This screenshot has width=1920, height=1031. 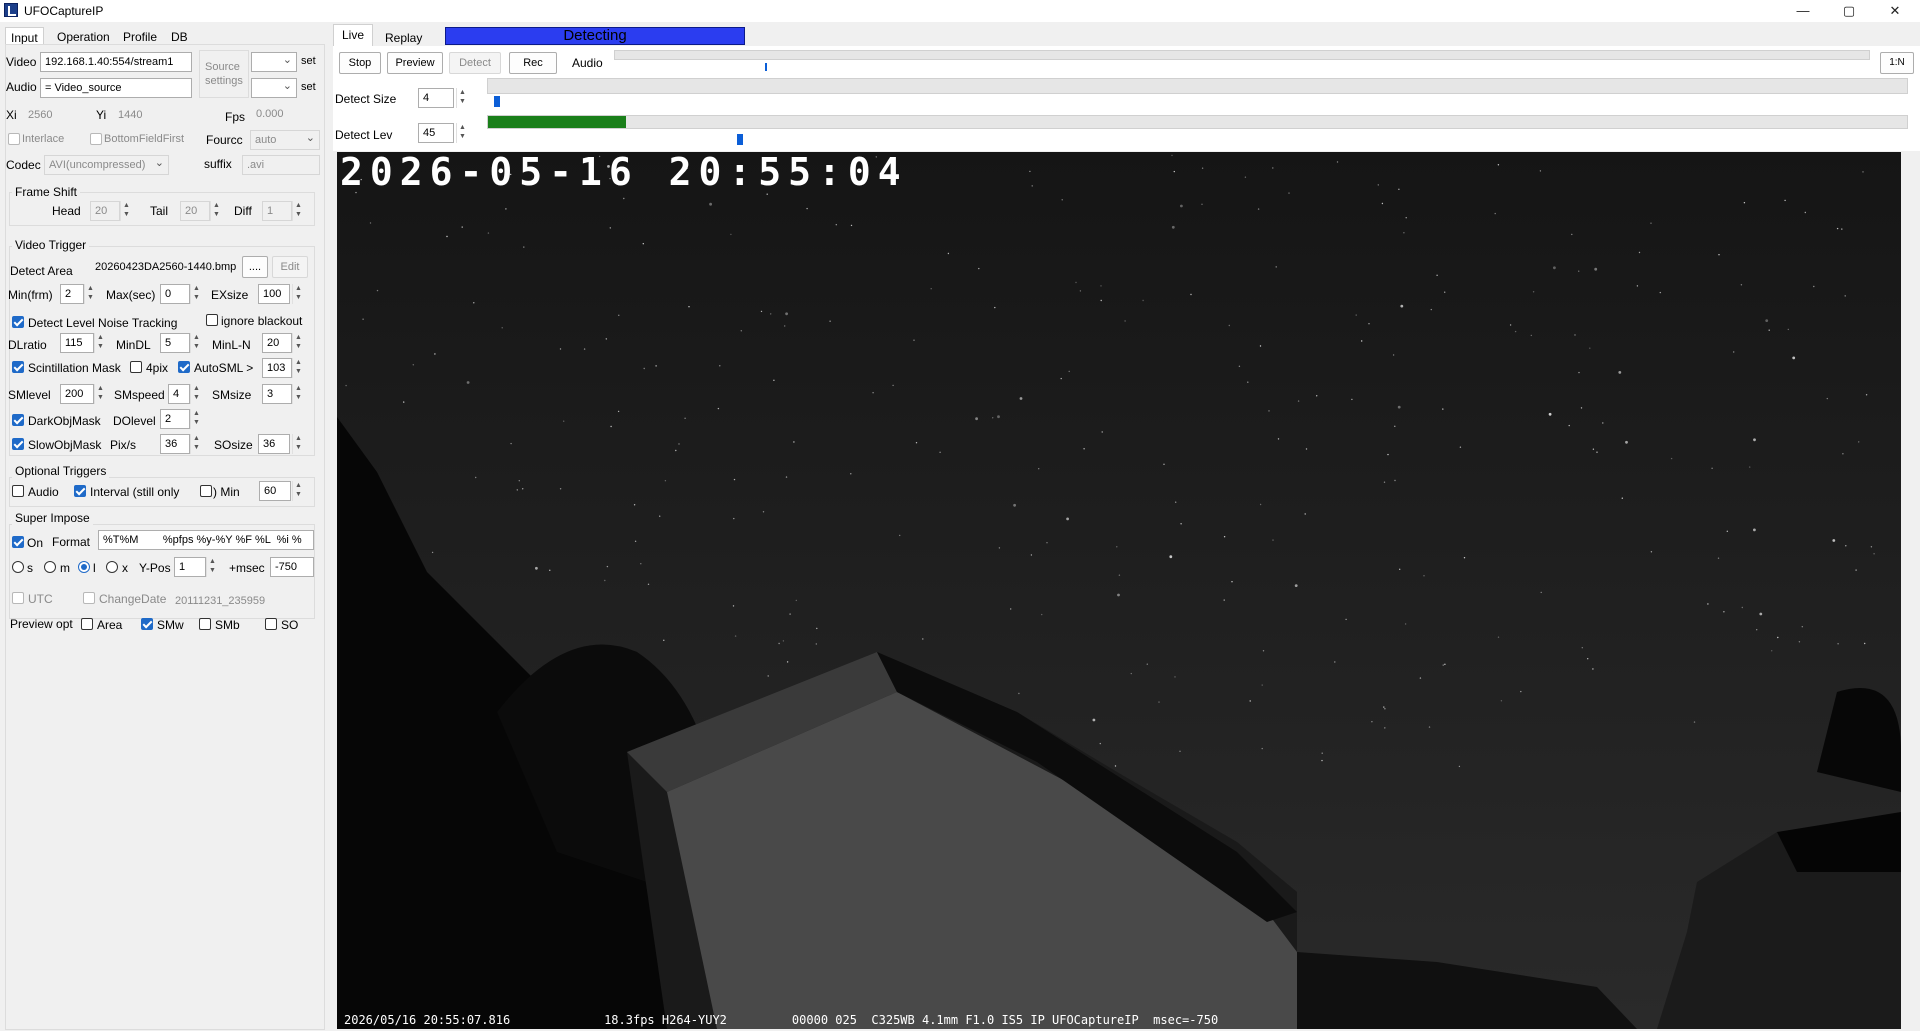 What do you see at coordinates (87, 624) in the screenshot?
I see `preview-area-checkbox` at bounding box center [87, 624].